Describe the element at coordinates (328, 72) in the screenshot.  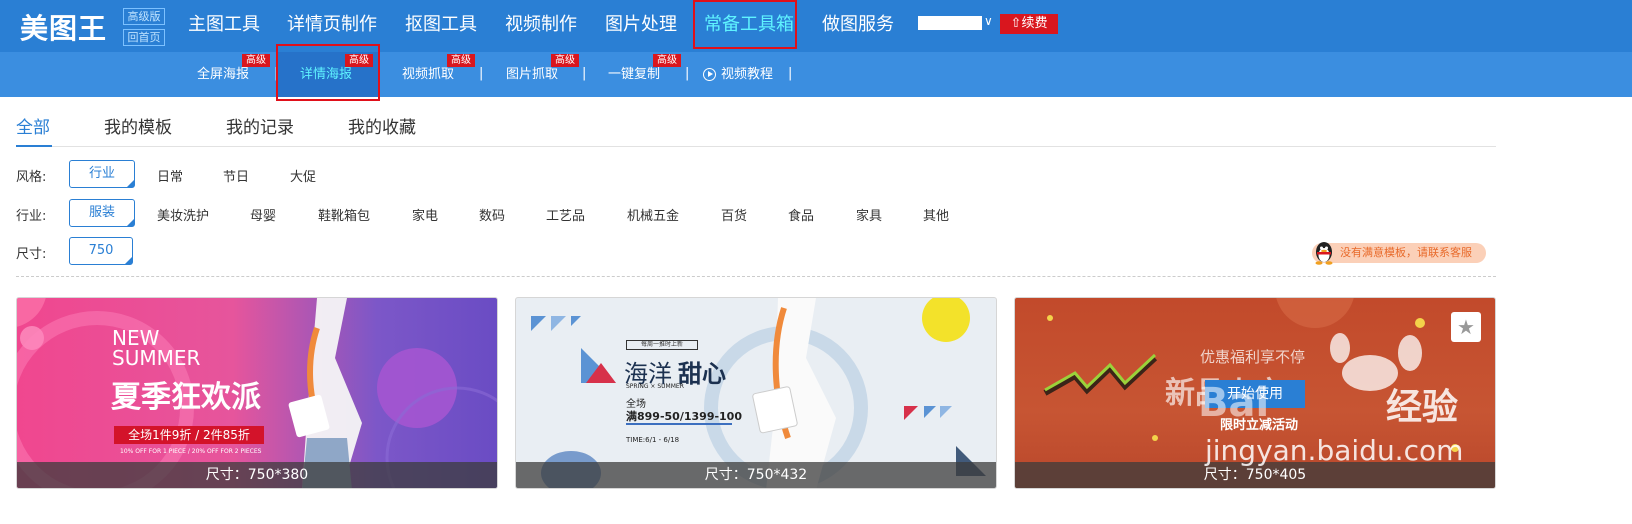
I see `highlight-box-detail-poster` at that location.